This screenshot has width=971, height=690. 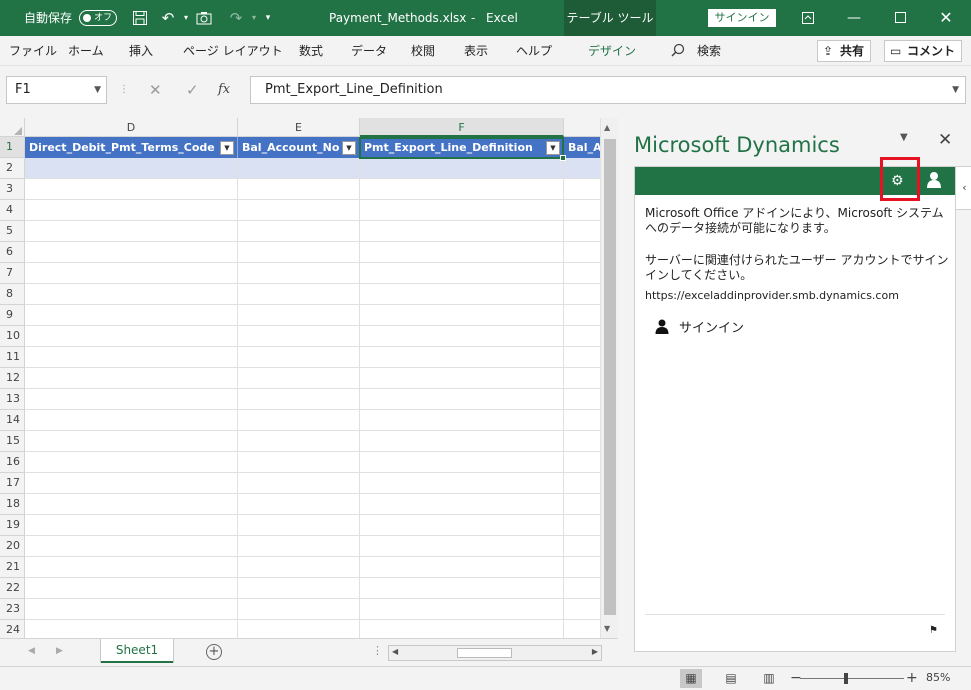 I want to click on row-header: 22, so click(x=12, y=588).